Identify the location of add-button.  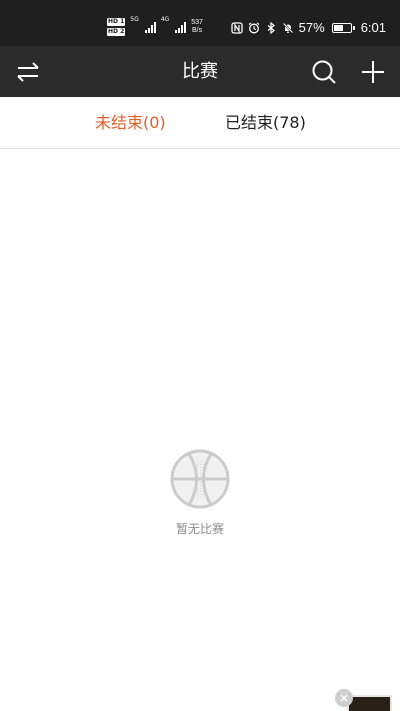
(373, 72).